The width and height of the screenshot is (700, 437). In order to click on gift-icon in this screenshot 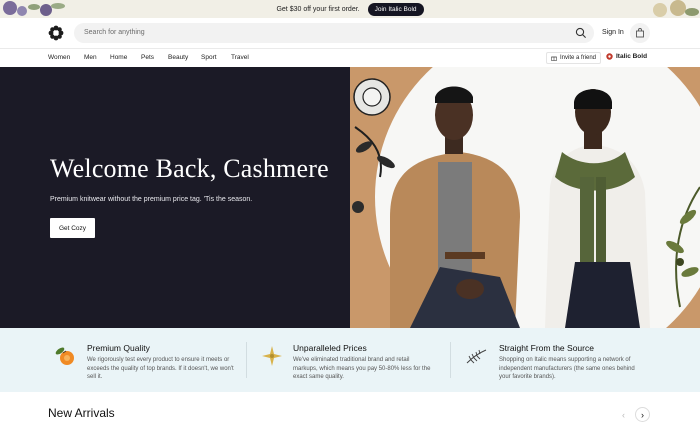, I will do `click(554, 58)`.